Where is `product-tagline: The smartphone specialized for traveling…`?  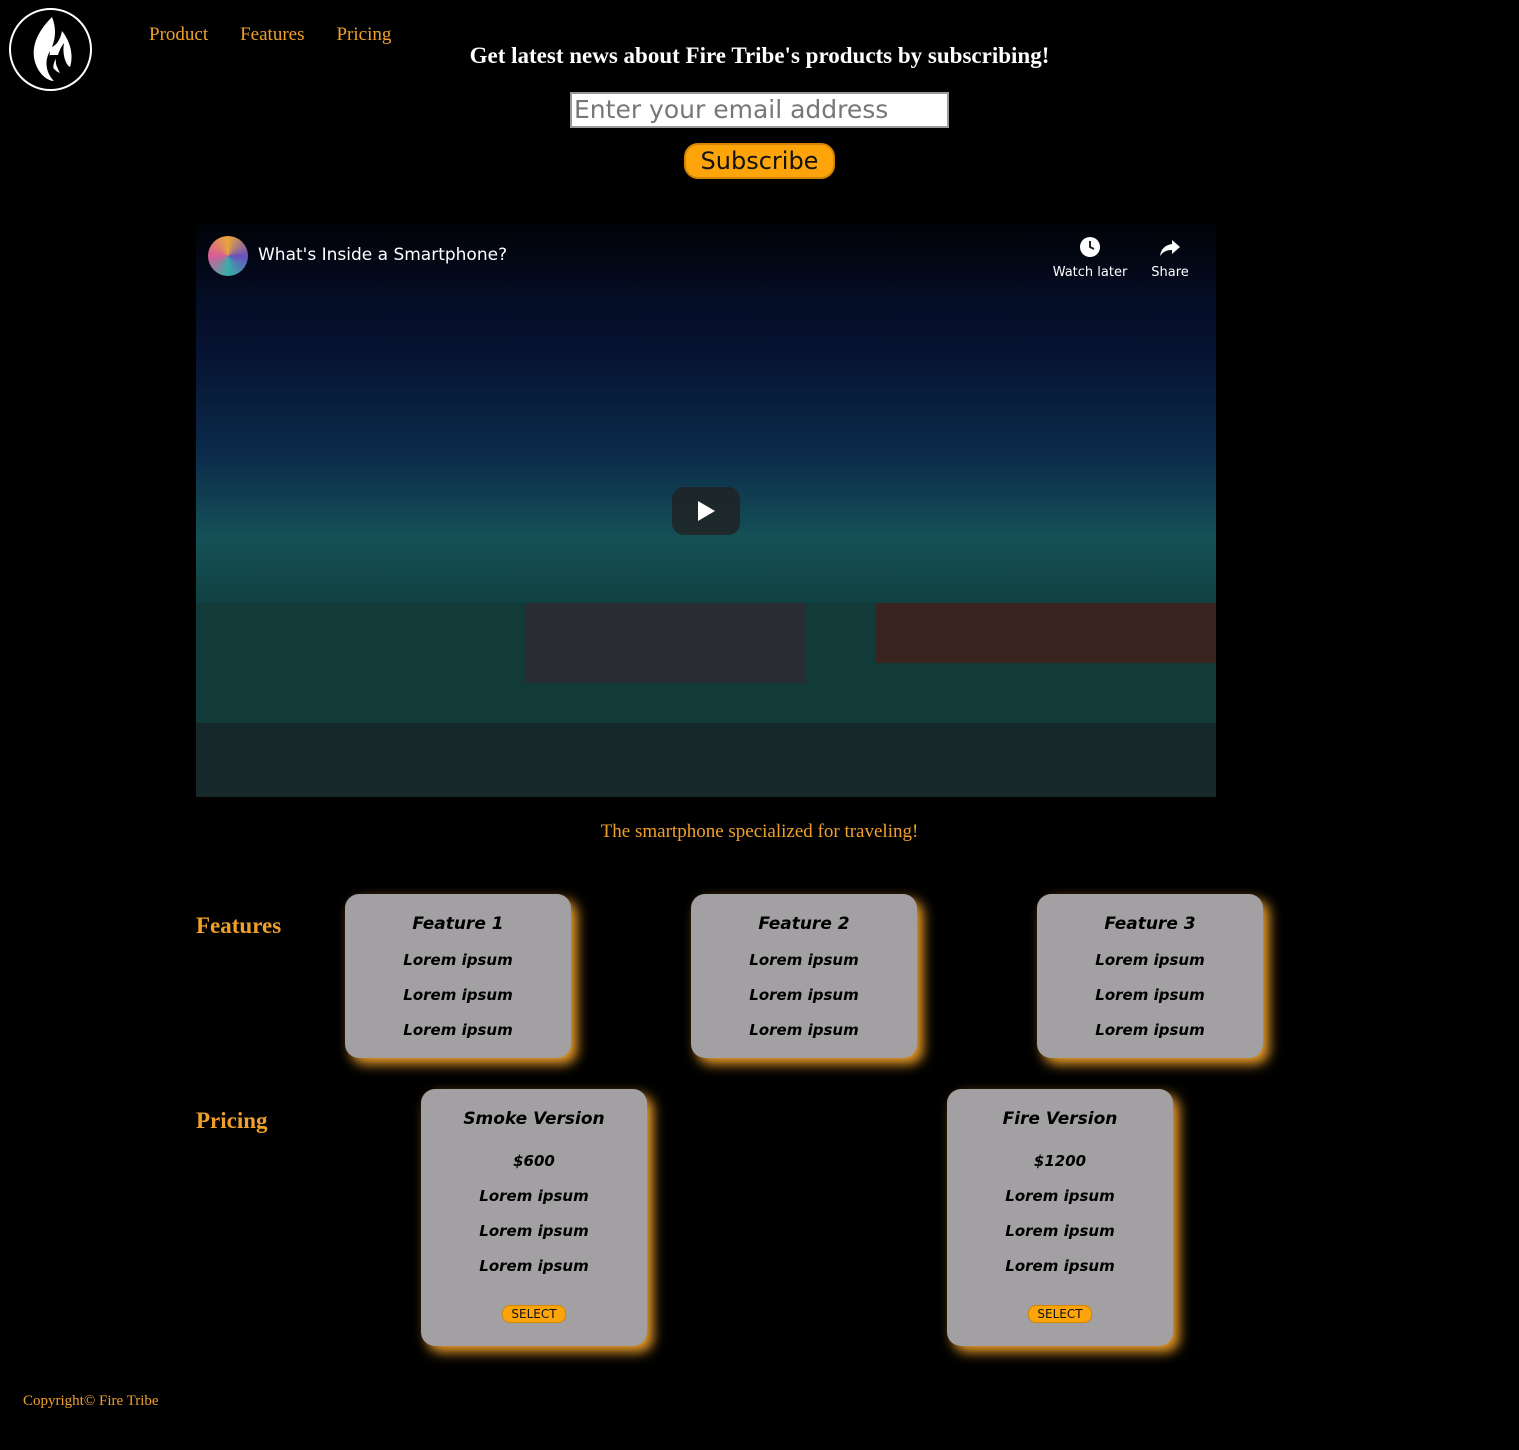 product-tagline: The smartphone specialized for traveling… is located at coordinates (759, 831).